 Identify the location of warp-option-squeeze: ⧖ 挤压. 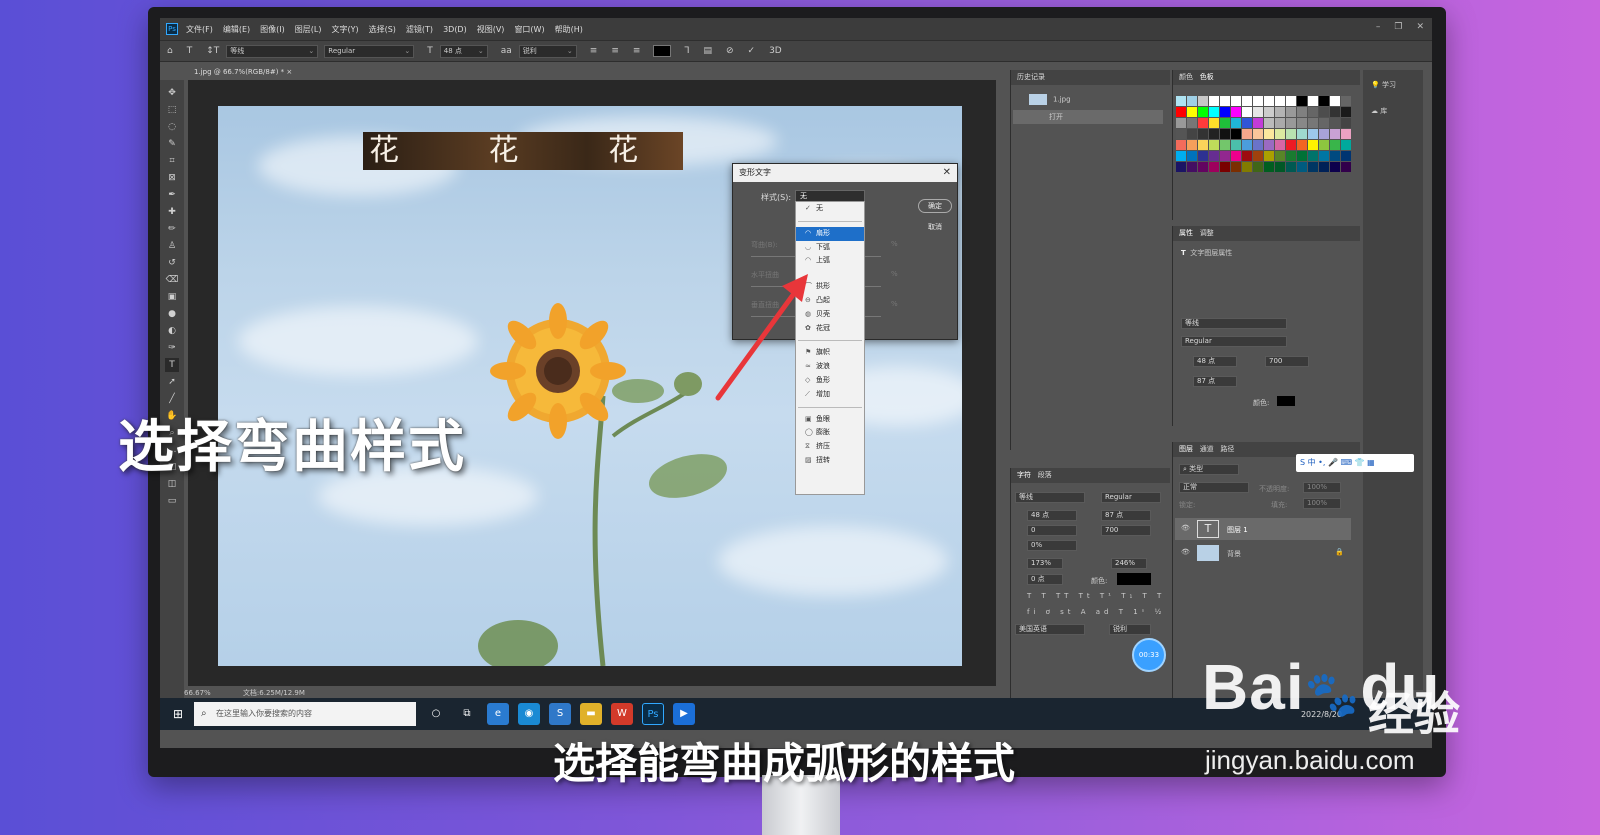
(830, 447).